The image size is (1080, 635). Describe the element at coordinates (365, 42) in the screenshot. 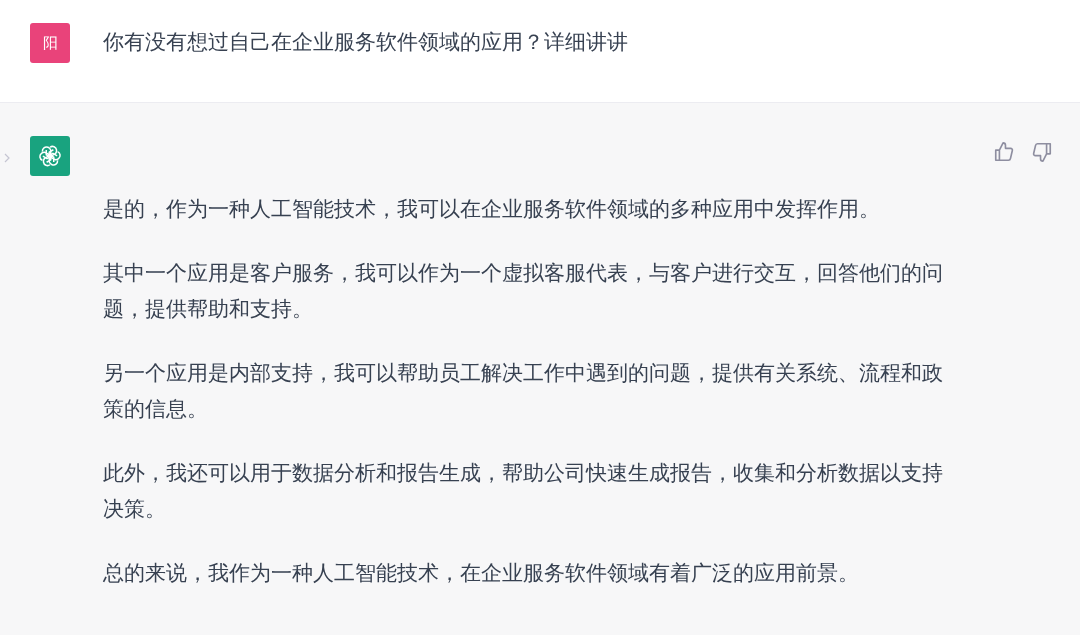

I see `user-message-text: 你有没有想过自己在企业服务软件领域的应用？详细讲讲` at that location.